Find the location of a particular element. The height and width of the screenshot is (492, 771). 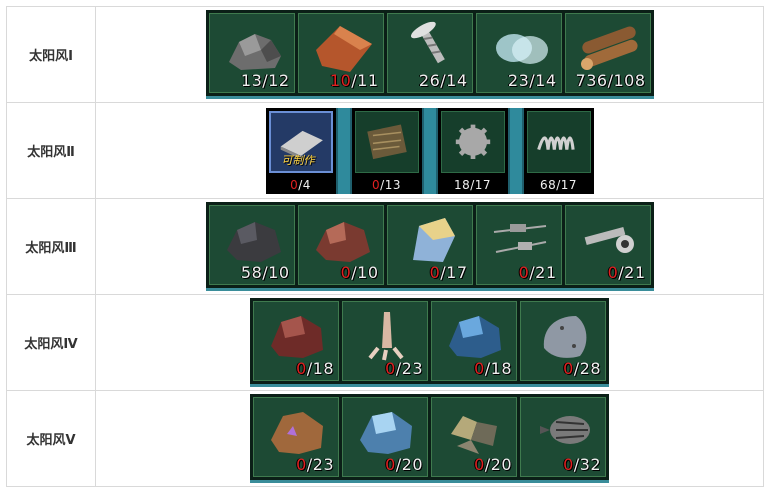

tier-label: 太阳风Ⅱ is located at coordinates (51, 150).